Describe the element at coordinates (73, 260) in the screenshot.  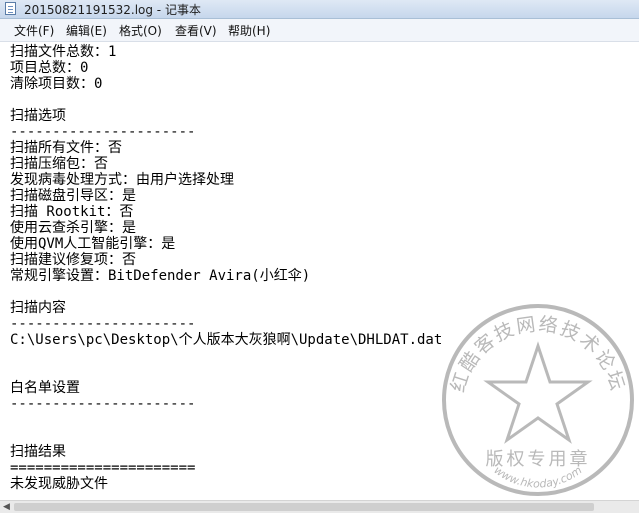
I see `text-line: 扫描建议修复项：否` at that location.